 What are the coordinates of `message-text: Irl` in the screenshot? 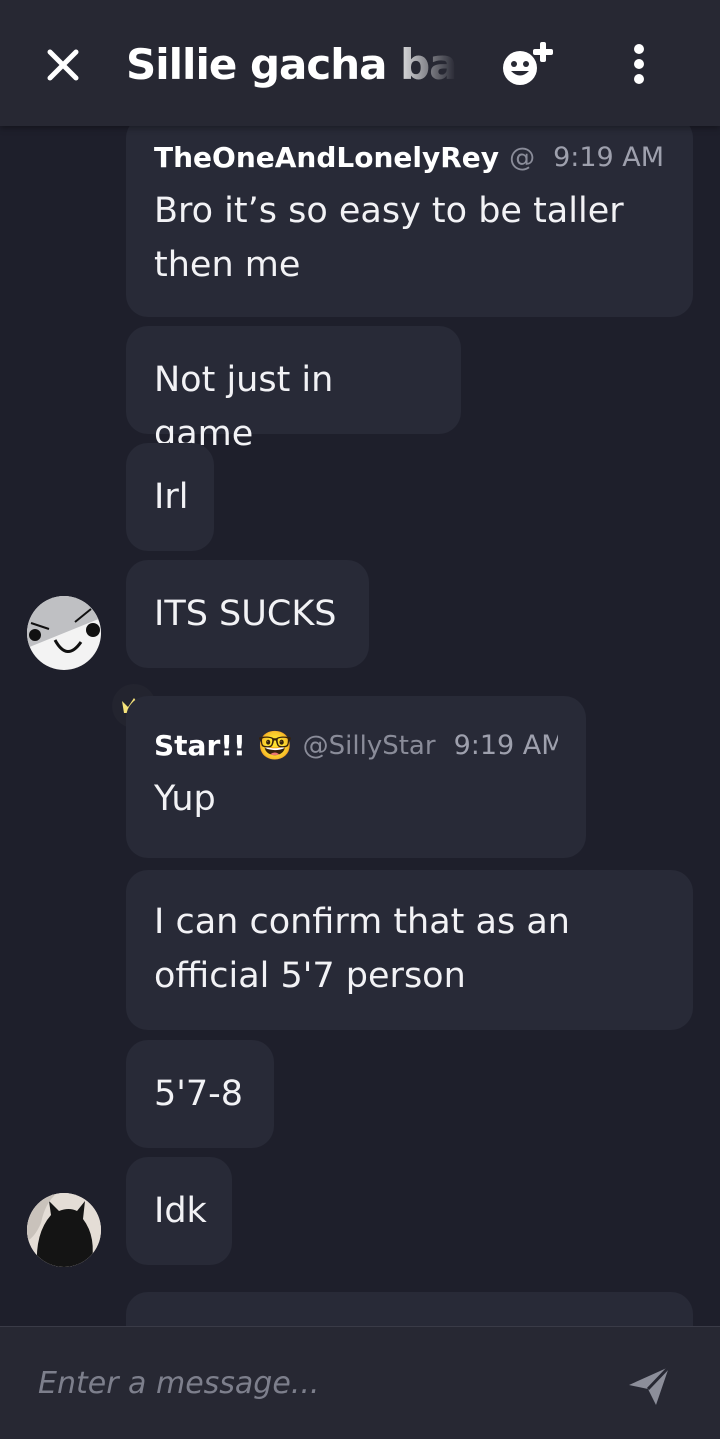 It's located at (171, 497).